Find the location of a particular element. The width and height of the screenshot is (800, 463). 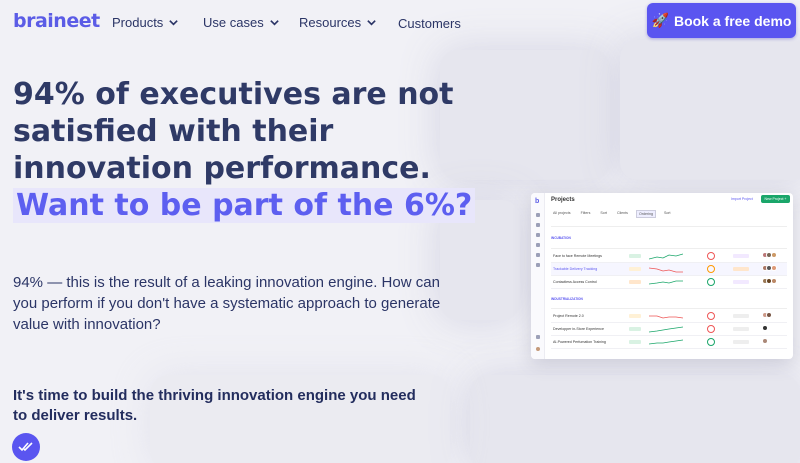

nav-item-products: Products is located at coordinates (145, 22).